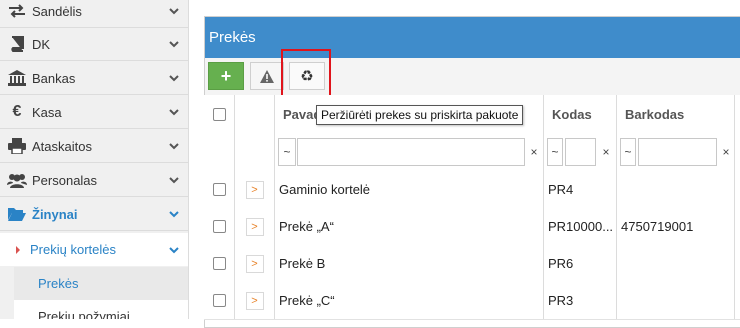 The height and width of the screenshot is (328, 740). I want to click on filter-row: ~ × ~ × ~ ×, so click(472, 153).